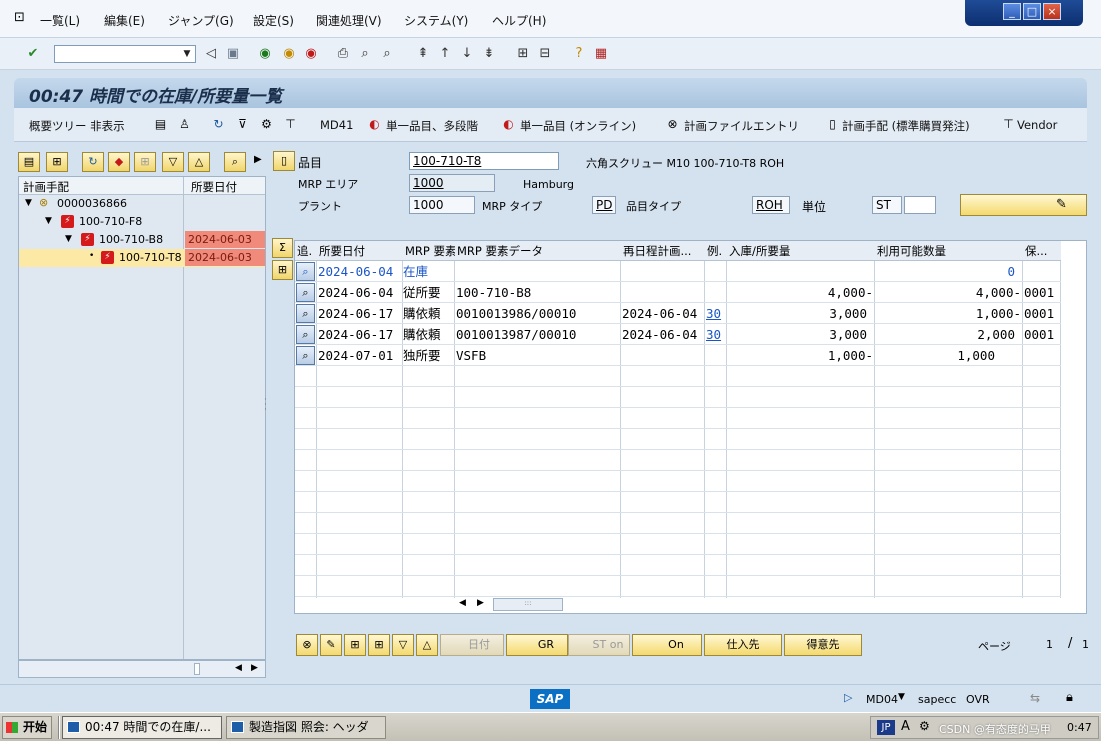 This screenshot has height=741, width=1101. I want to click on tree-more-icon: ▶, so click(258, 159).